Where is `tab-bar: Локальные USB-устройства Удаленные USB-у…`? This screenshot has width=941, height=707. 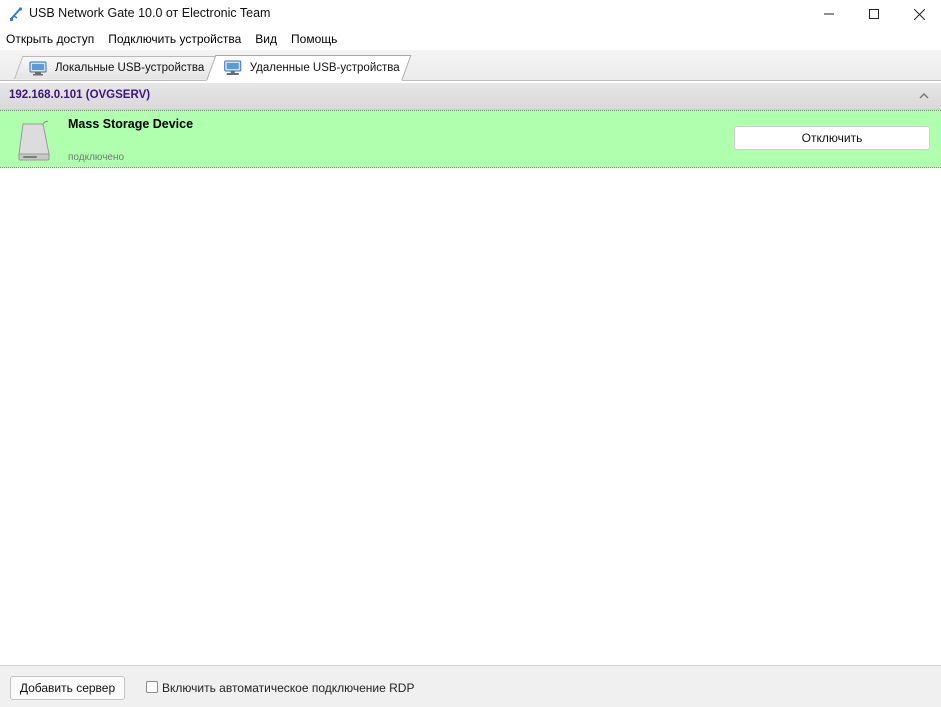 tab-bar: Локальные USB-устройства Удаленные USB-у… is located at coordinates (470, 65).